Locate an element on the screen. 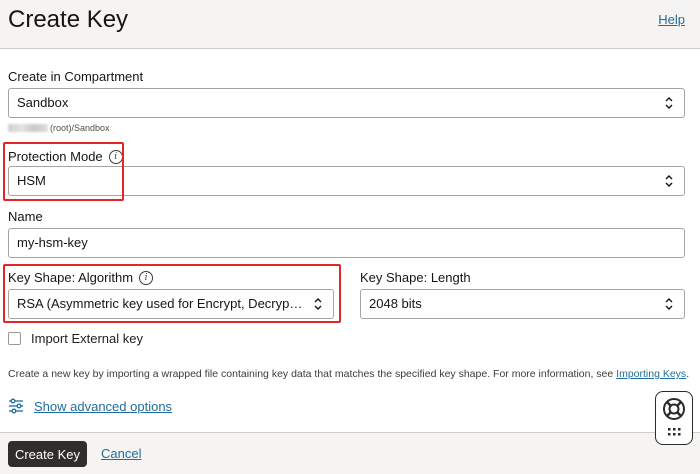 This screenshot has width=700, height=474. compartment-path-hint: (root)/Sandbox is located at coordinates (59, 128).